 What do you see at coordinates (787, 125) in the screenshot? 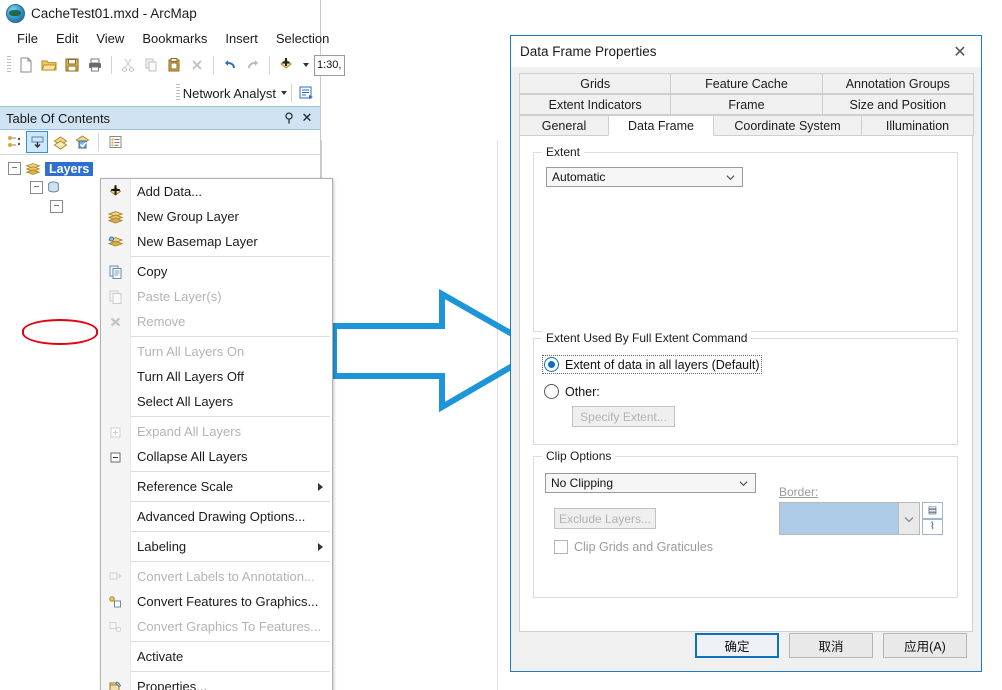
I see `tab-coordinate-system: Coordinate System` at bounding box center [787, 125].